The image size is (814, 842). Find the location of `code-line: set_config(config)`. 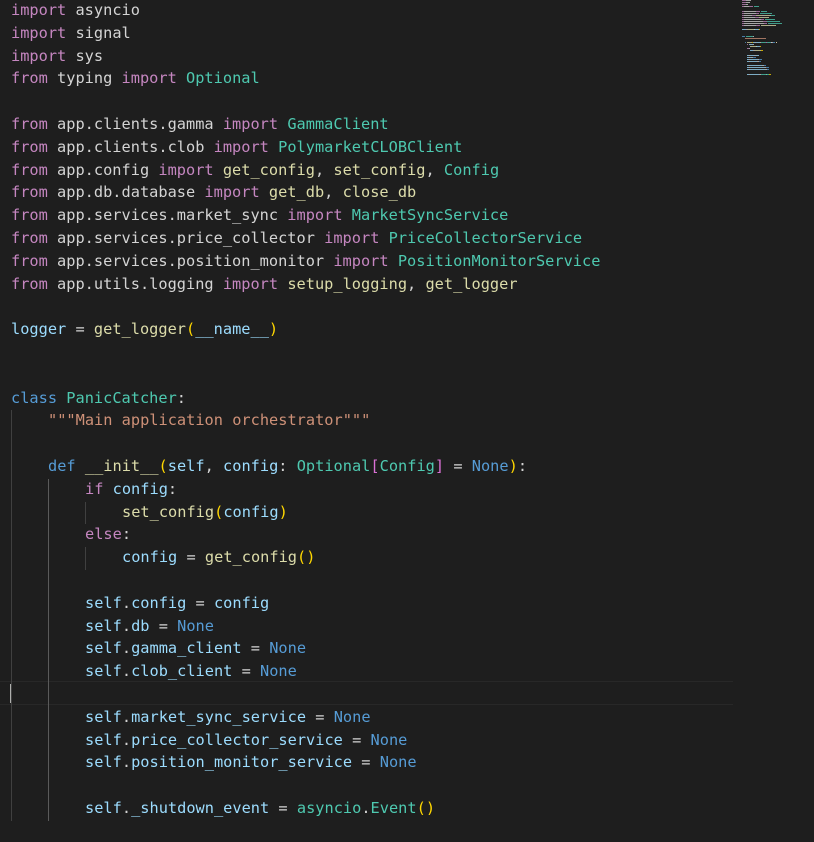

code-line: set_config(config) is located at coordinates (205, 513).